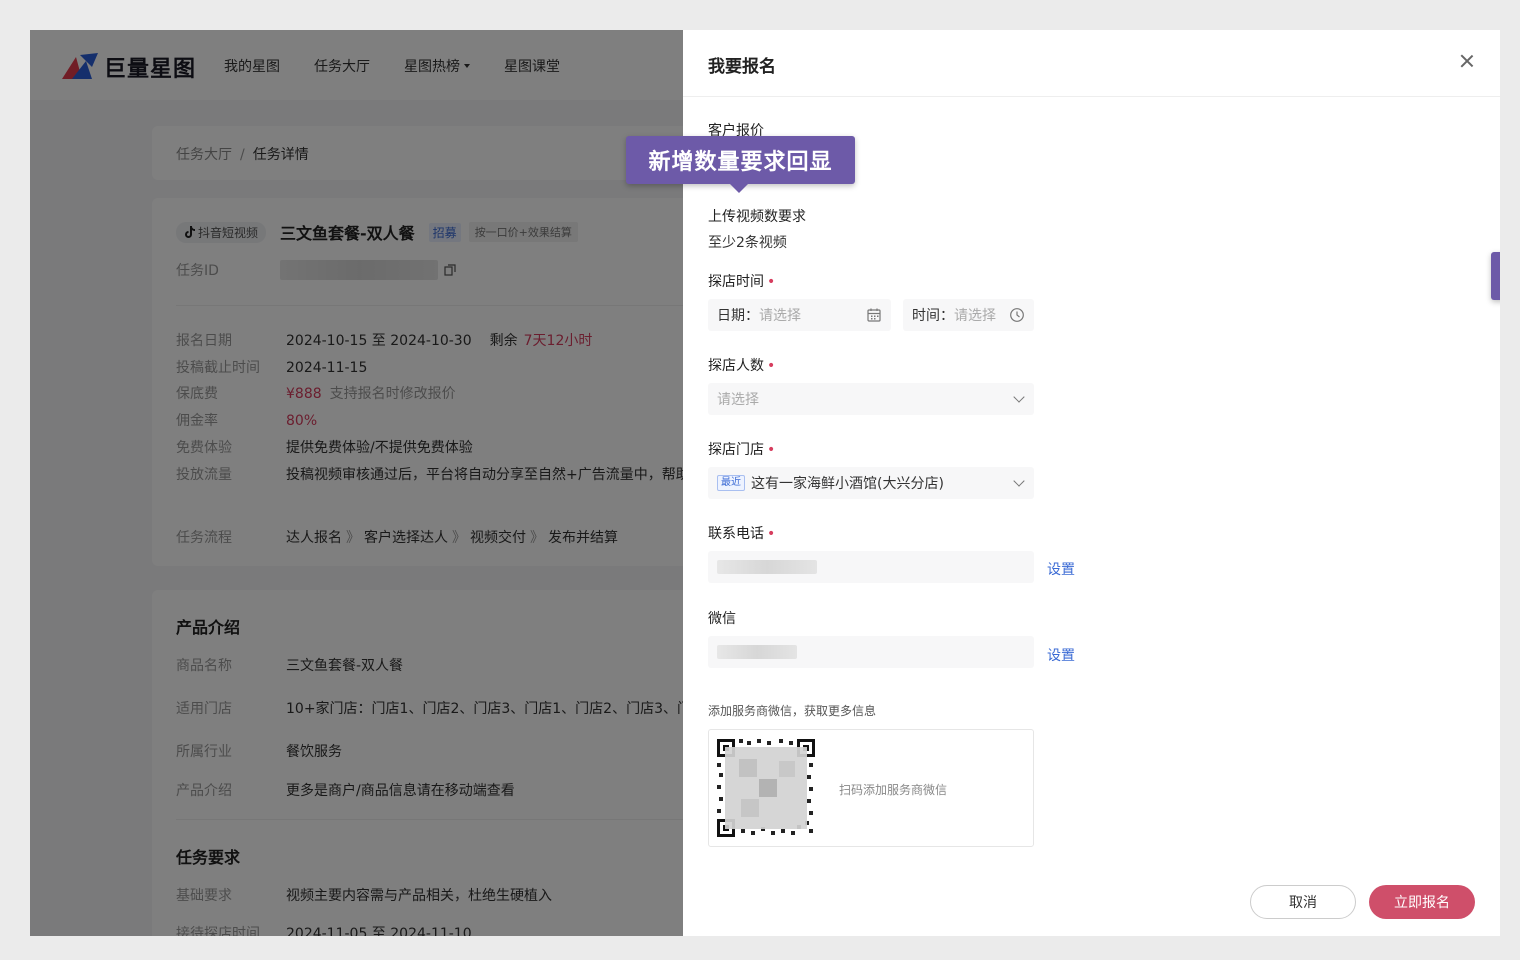  I want to click on close-icon, so click(1467, 61).